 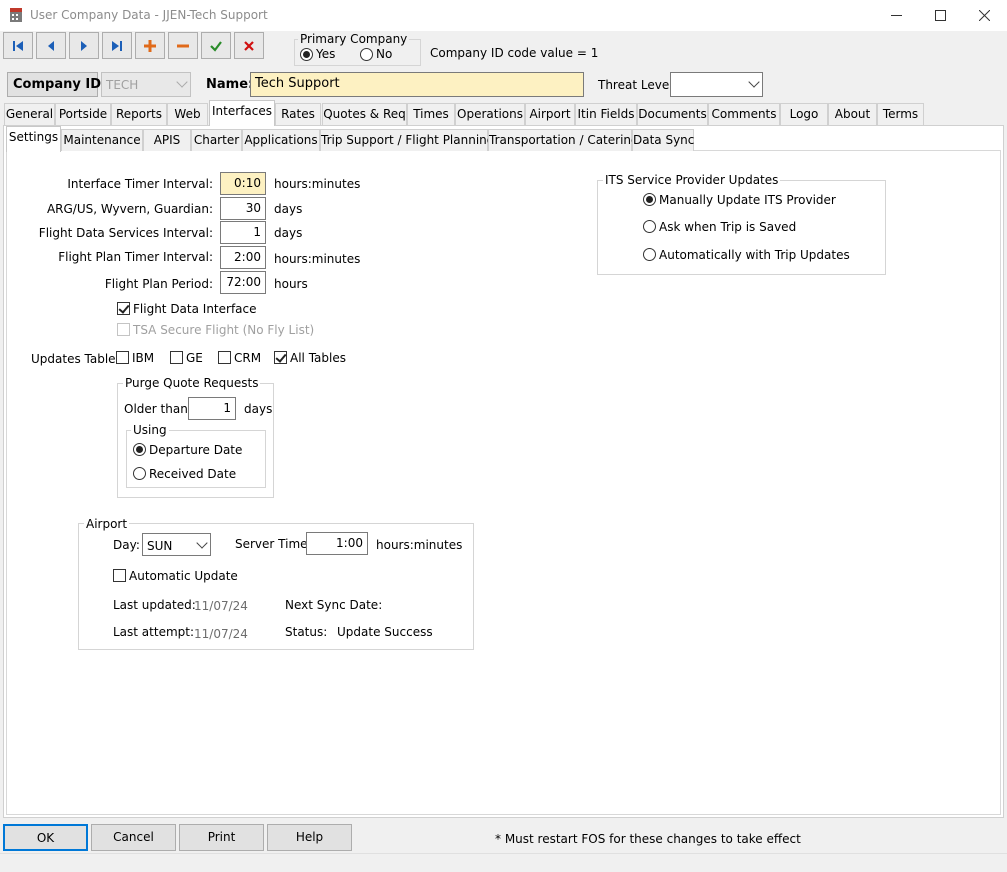 What do you see at coordinates (102, 140) in the screenshot?
I see `tab-maintenance: Maintenance` at bounding box center [102, 140].